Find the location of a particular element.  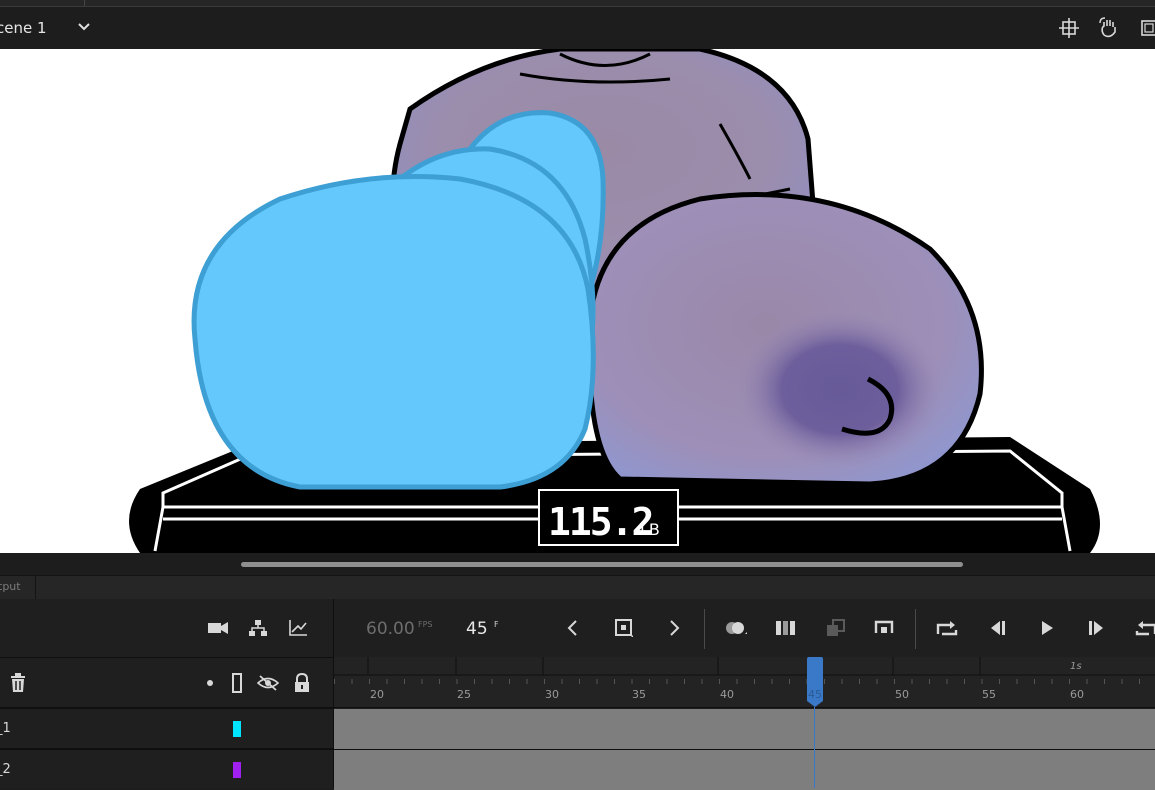

rewind-loop-icon is located at coordinates (1144, 628).